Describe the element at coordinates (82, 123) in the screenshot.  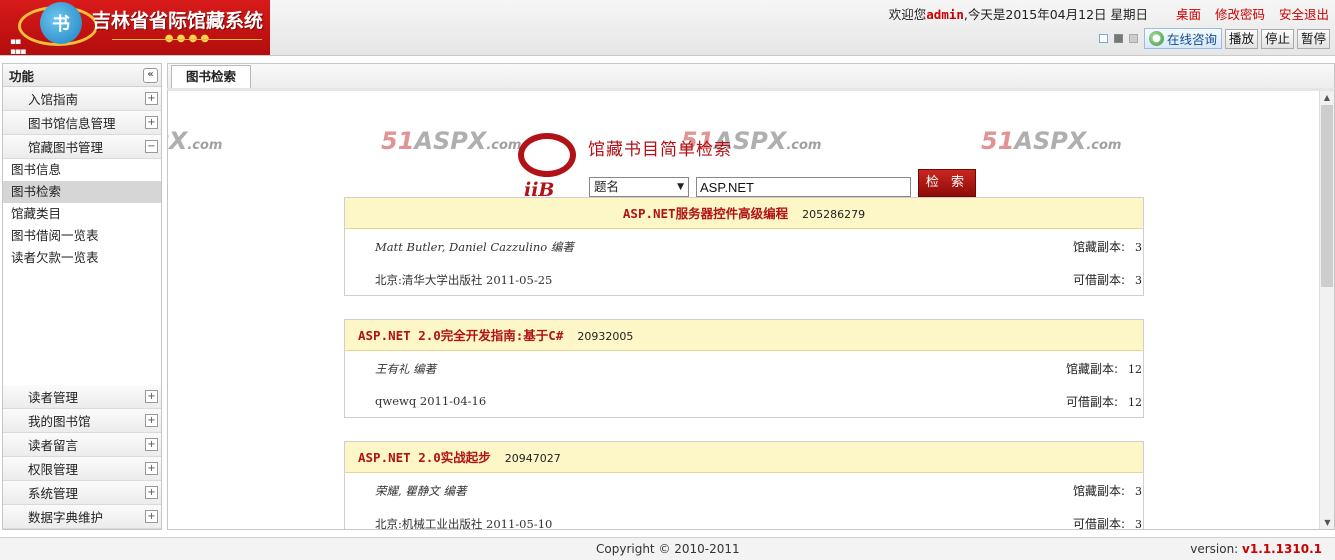
I see `sidebar-section-library-info: 图书馆信息管理 +` at that location.